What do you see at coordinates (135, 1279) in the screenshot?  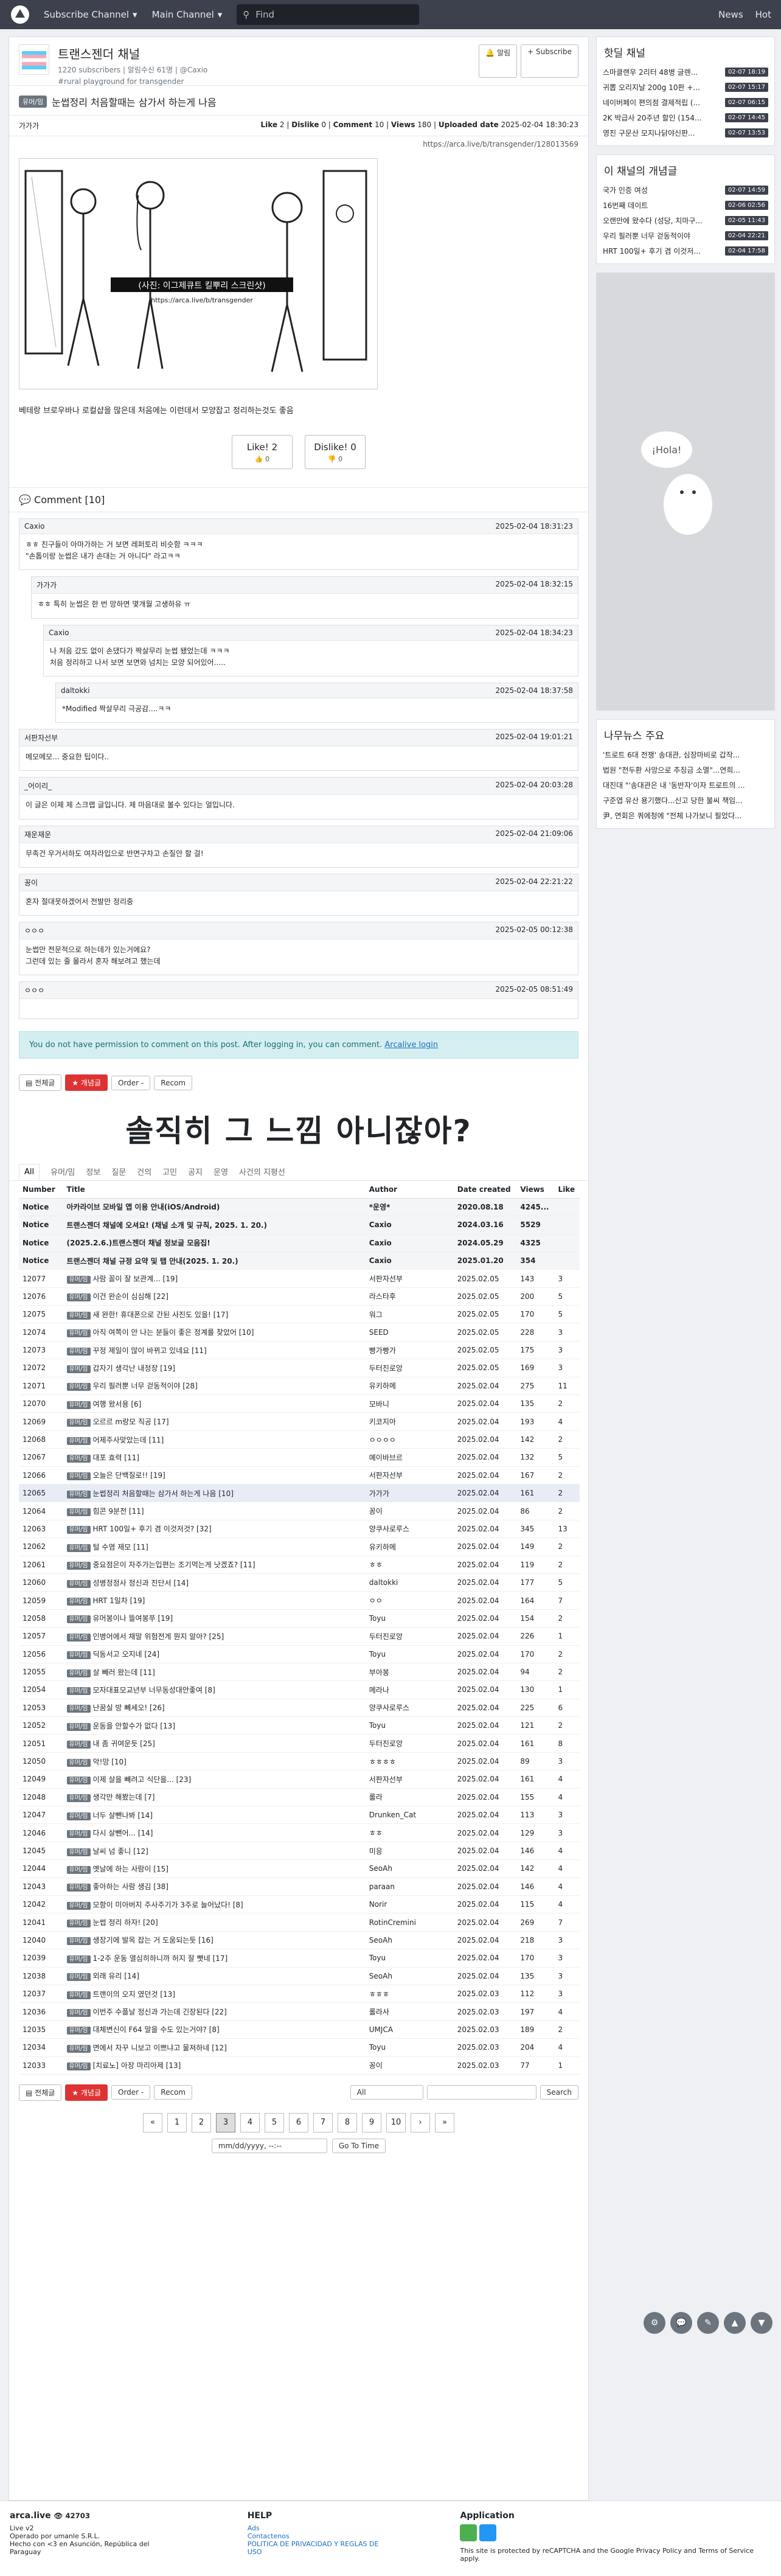 I see `post-link: 사람 꼴이 잘 보관계... [19]` at bounding box center [135, 1279].